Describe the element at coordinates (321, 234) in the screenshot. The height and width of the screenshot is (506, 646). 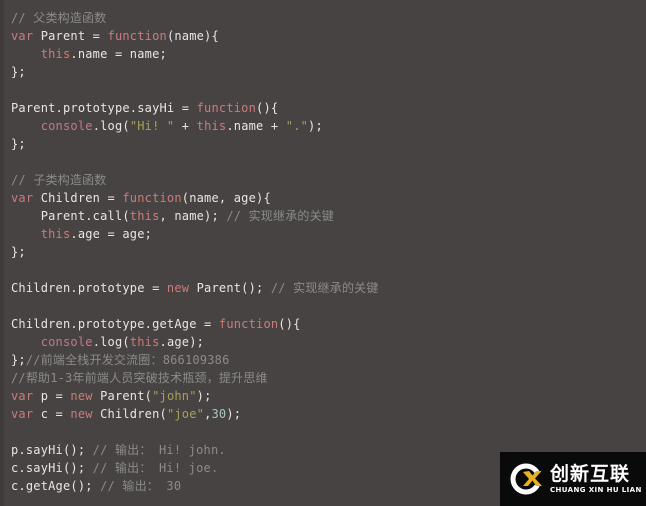
I see `code-line: this.age = age;` at that location.